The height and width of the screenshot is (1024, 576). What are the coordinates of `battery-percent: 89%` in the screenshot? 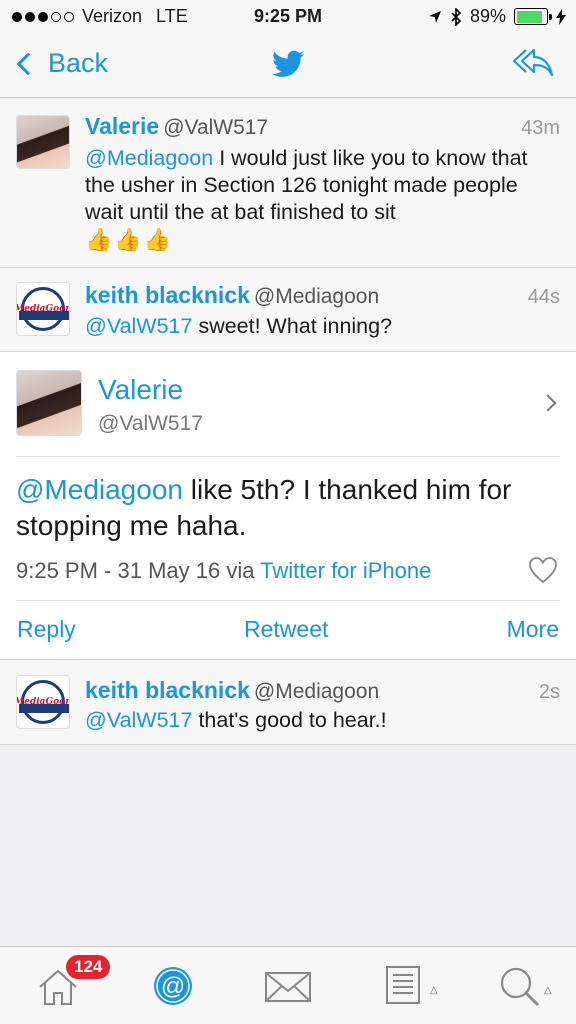 It's located at (487, 16).